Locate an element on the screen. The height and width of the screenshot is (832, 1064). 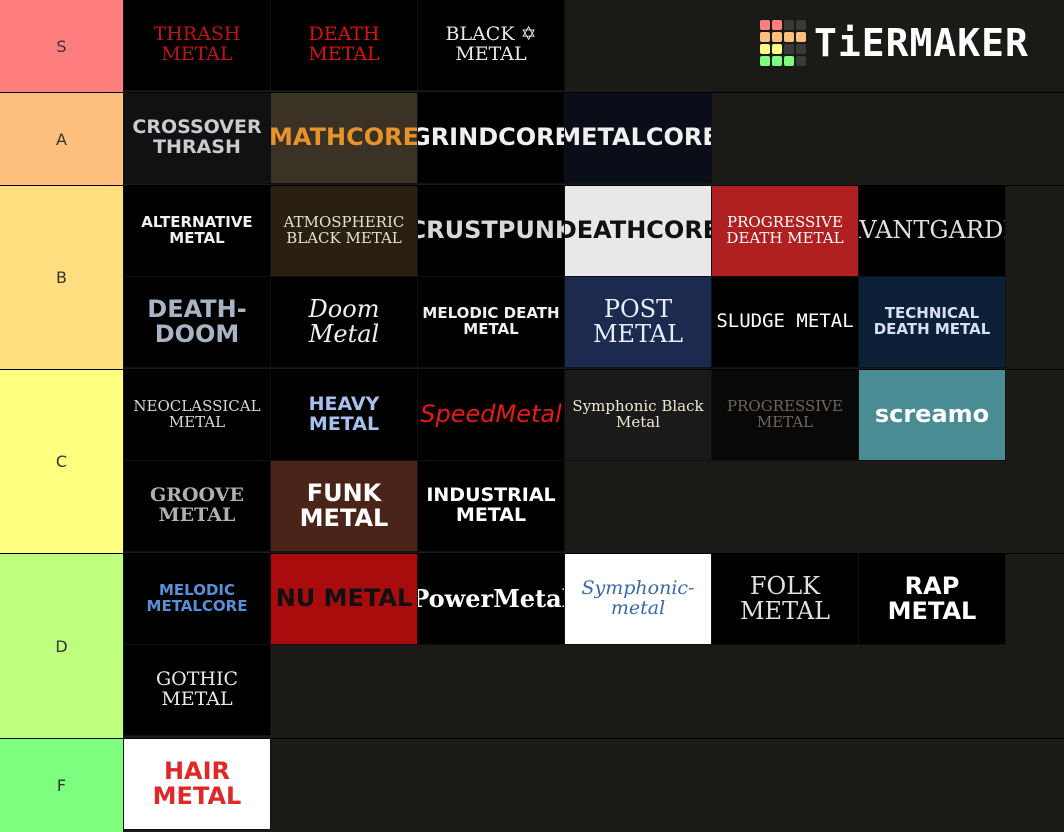
genre-name: FUNK METAL is located at coordinates (344, 505).